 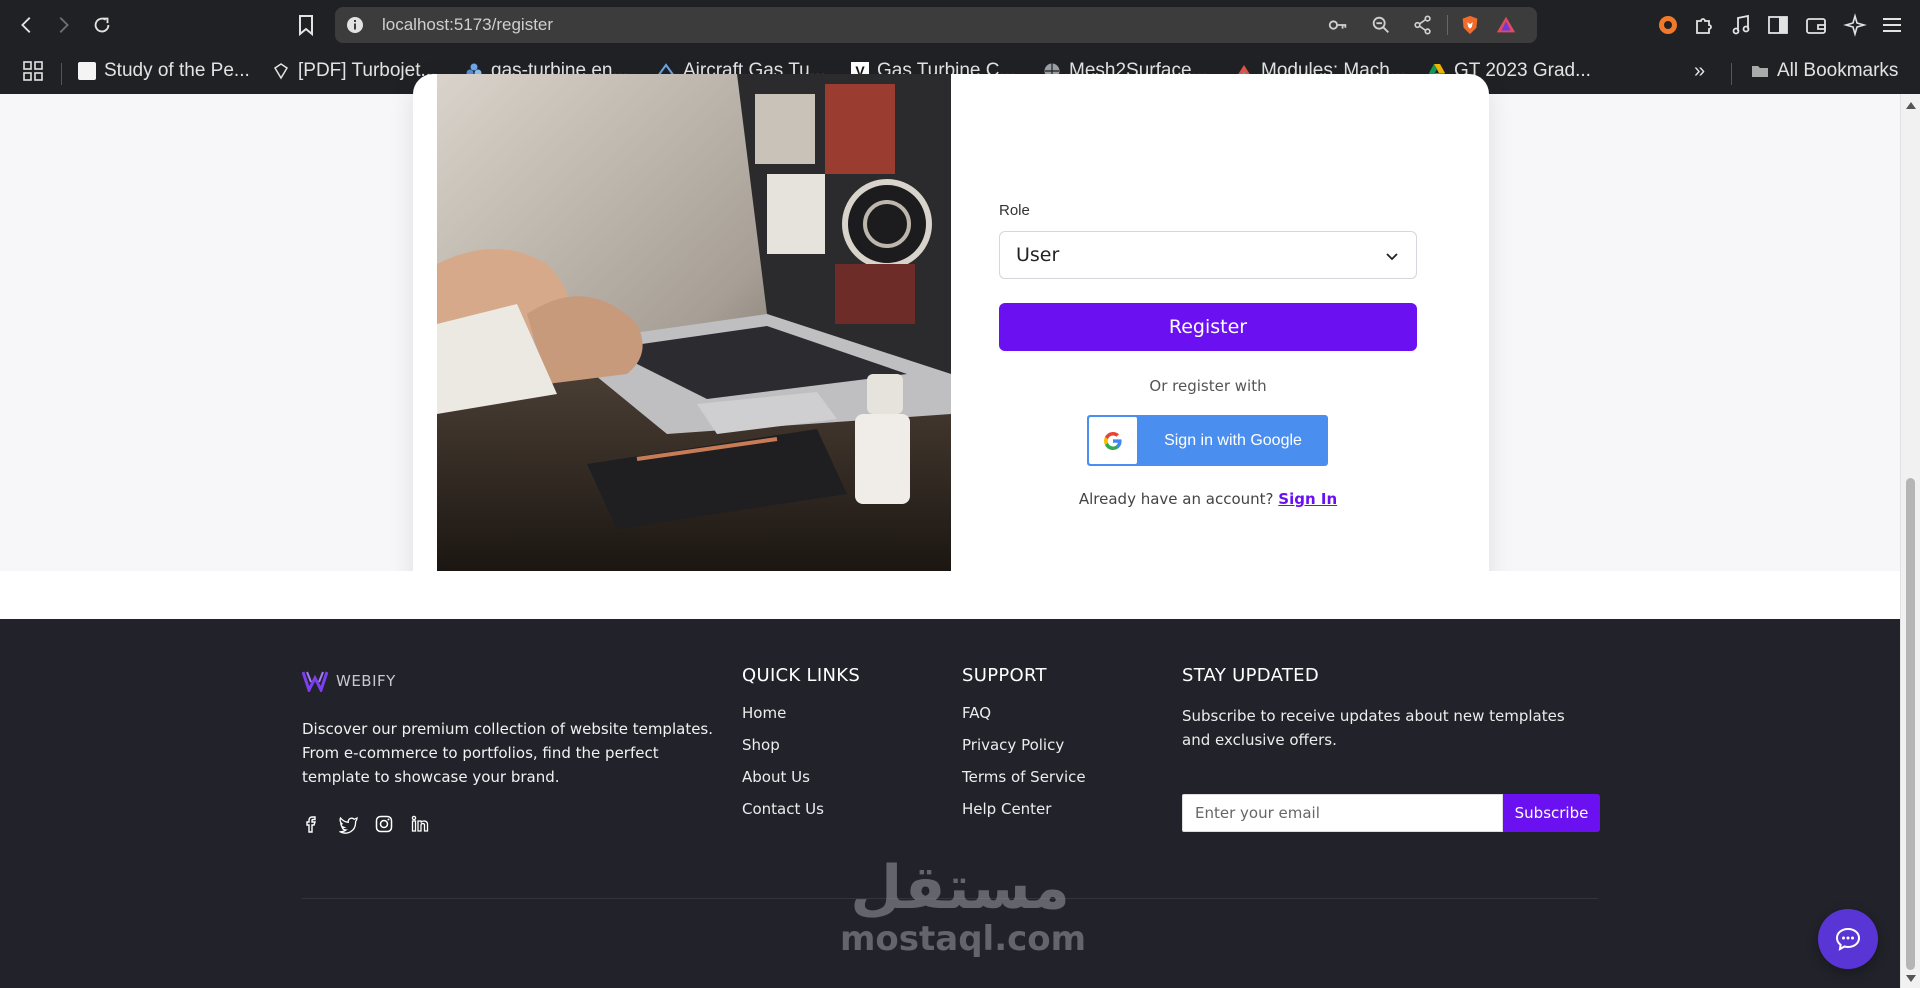 What do you see at coordinates (315, 681) in the screenshot?
I see `webify-logo-icon` at bounding box center [315, 681].